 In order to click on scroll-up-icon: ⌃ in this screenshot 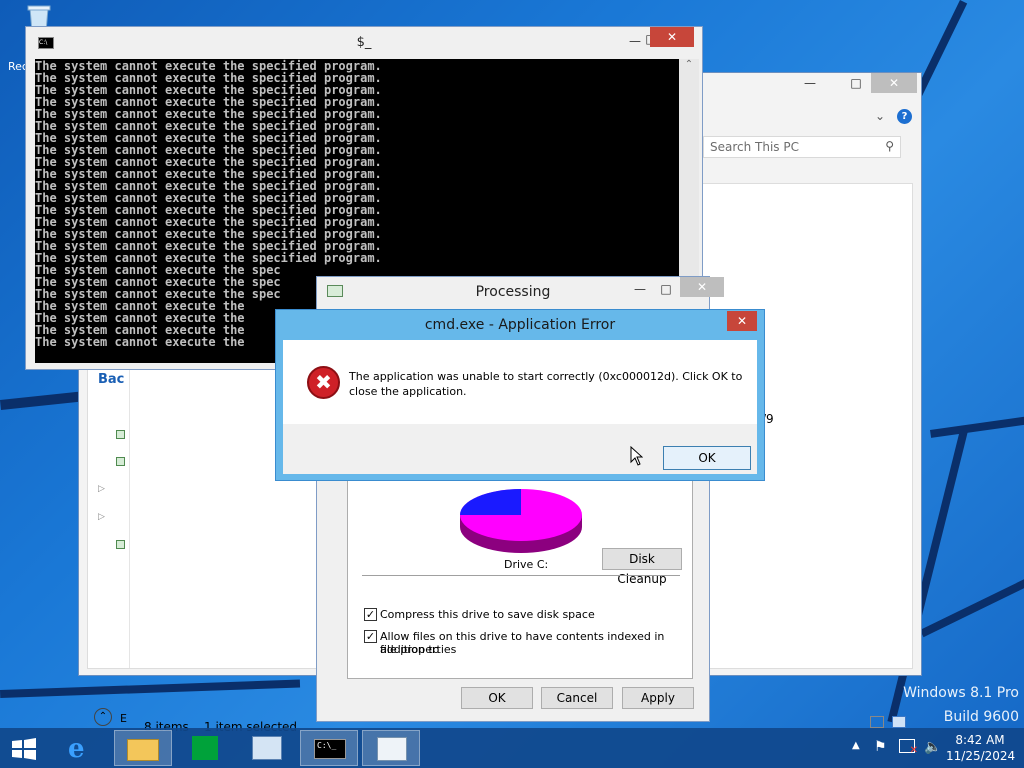, I will do `click(689, 64)`.